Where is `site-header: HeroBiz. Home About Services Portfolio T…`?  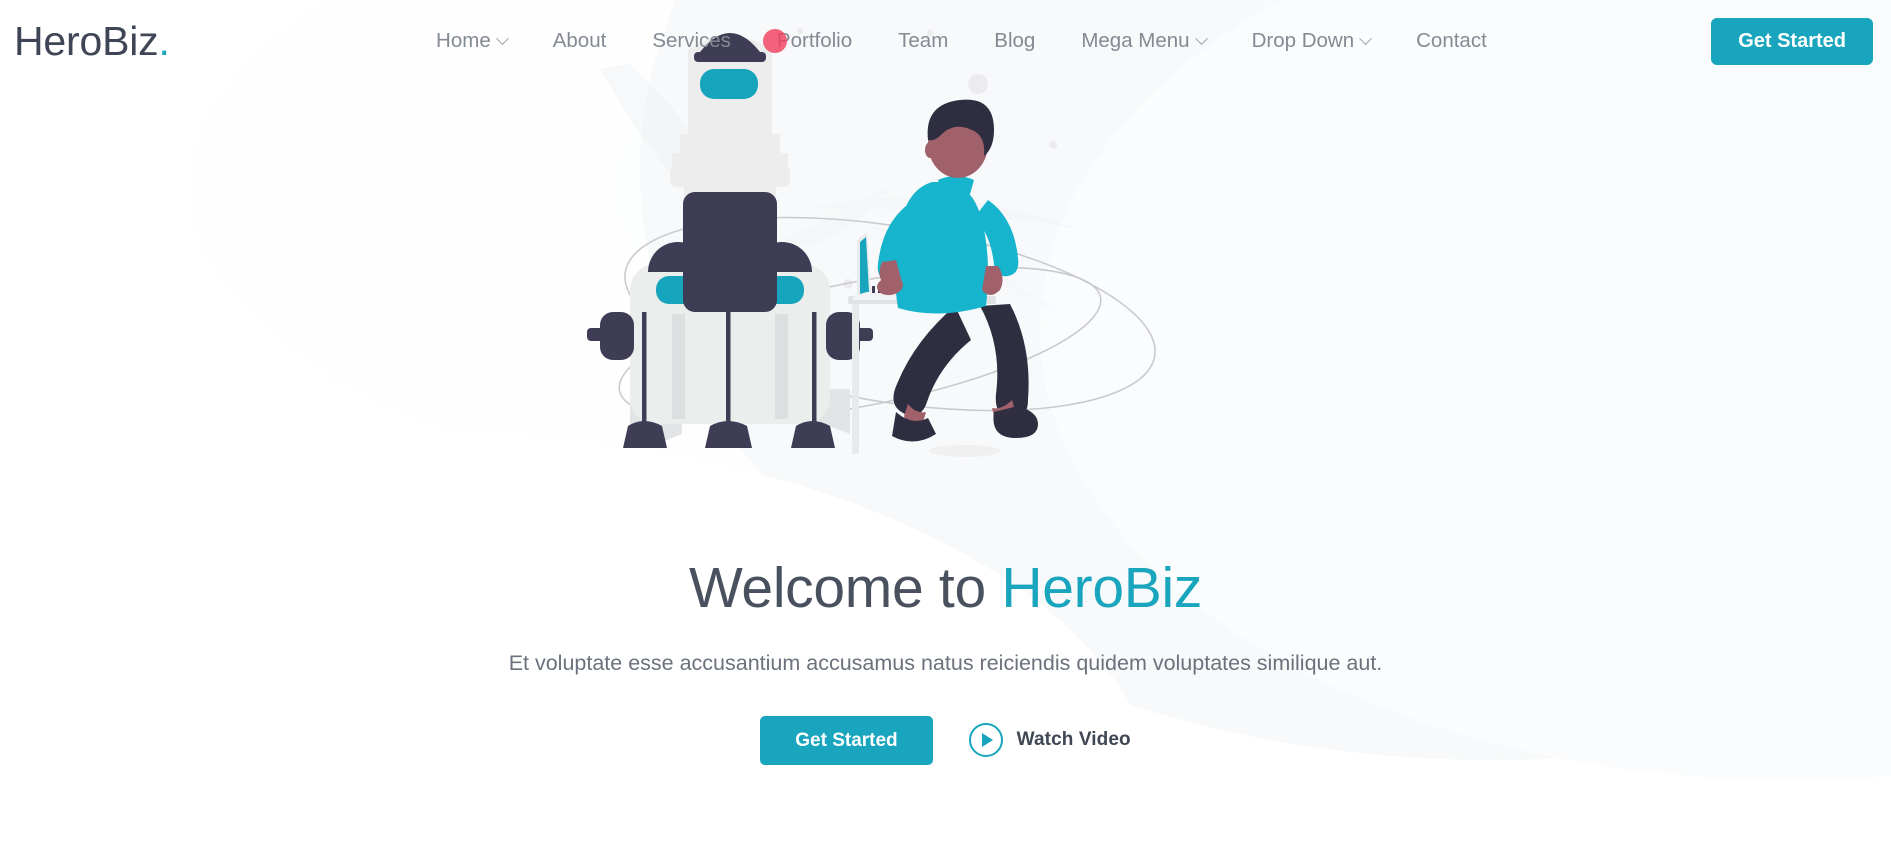 site-header: HeroBiz. Home About Services Portfolio T… is located at coordinates (945, 41).